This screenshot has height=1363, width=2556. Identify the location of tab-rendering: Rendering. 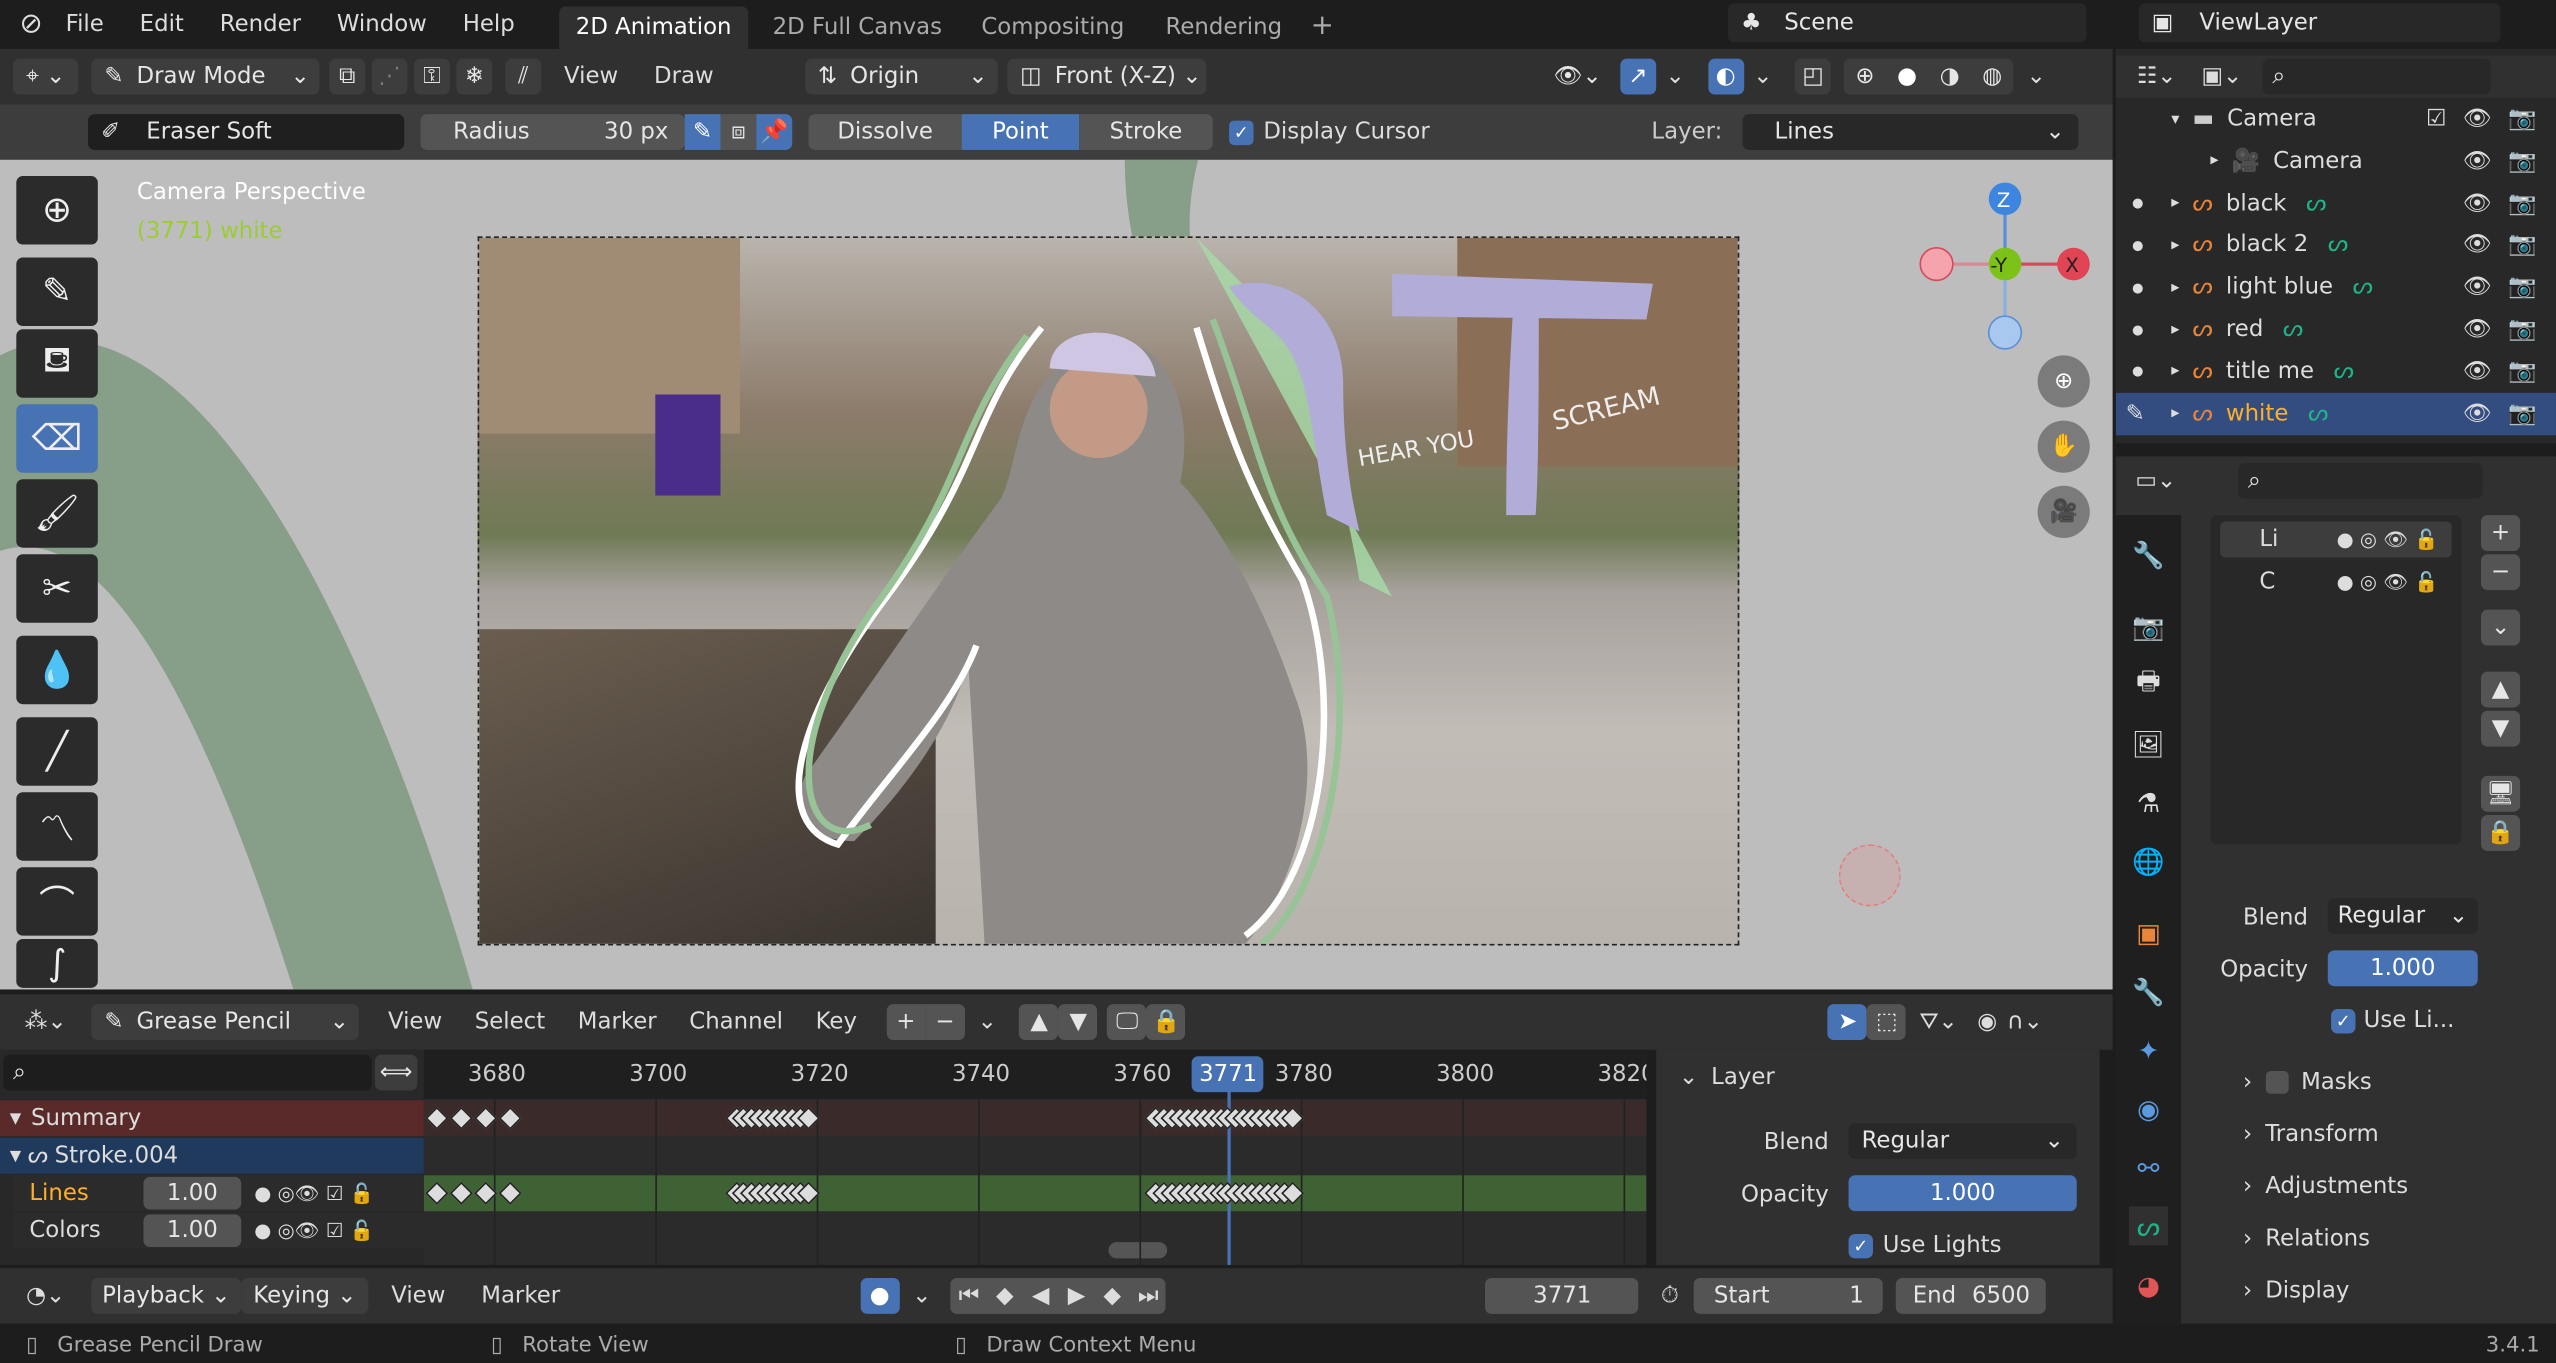
(1224, 28).